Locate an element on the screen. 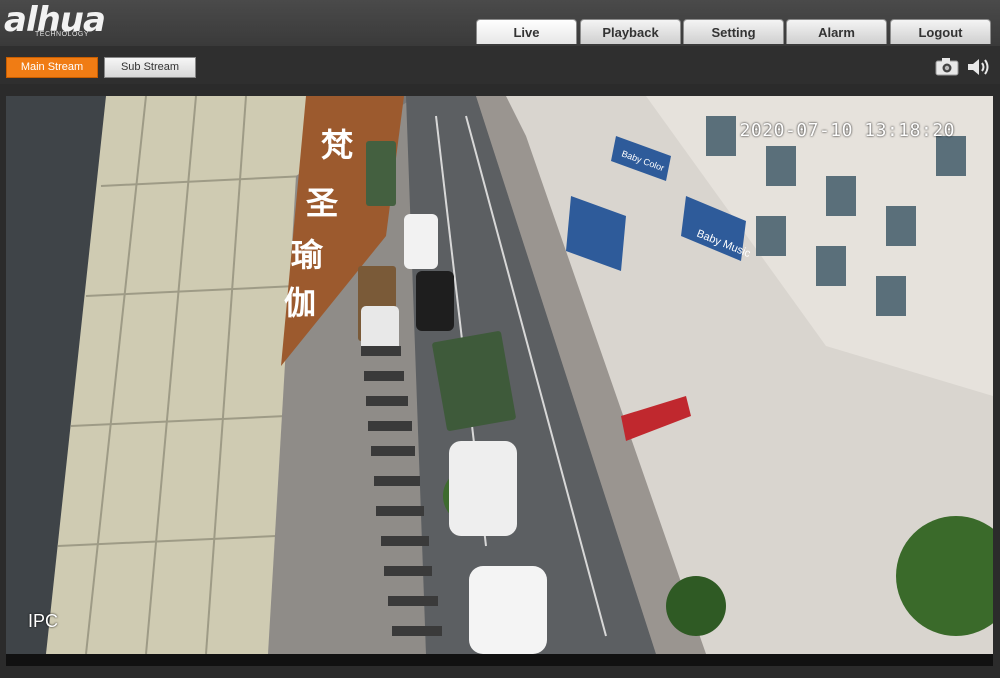 Image resolution: width=1000 pixels, height=678 pixels. tab-setting: Setting is located at coordinates (733, 31).